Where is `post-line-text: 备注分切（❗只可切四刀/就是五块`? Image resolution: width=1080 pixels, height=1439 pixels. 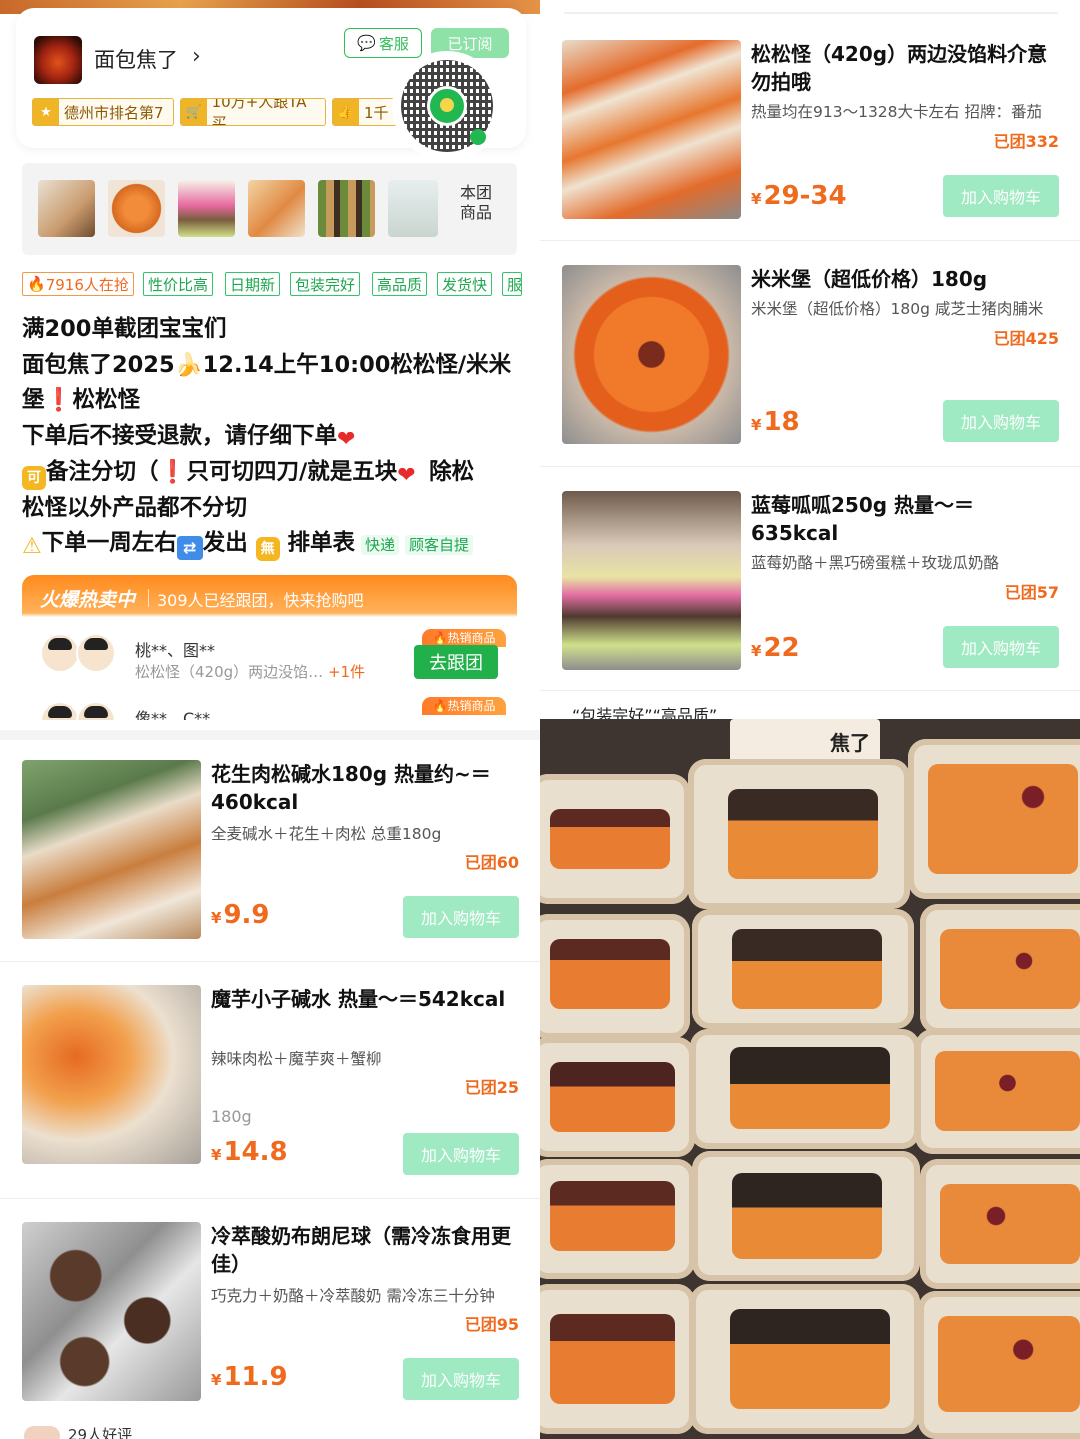 post-line-text: 备注分切（❗只可切四刀/就是五块 is located at coordinates (222, 471).